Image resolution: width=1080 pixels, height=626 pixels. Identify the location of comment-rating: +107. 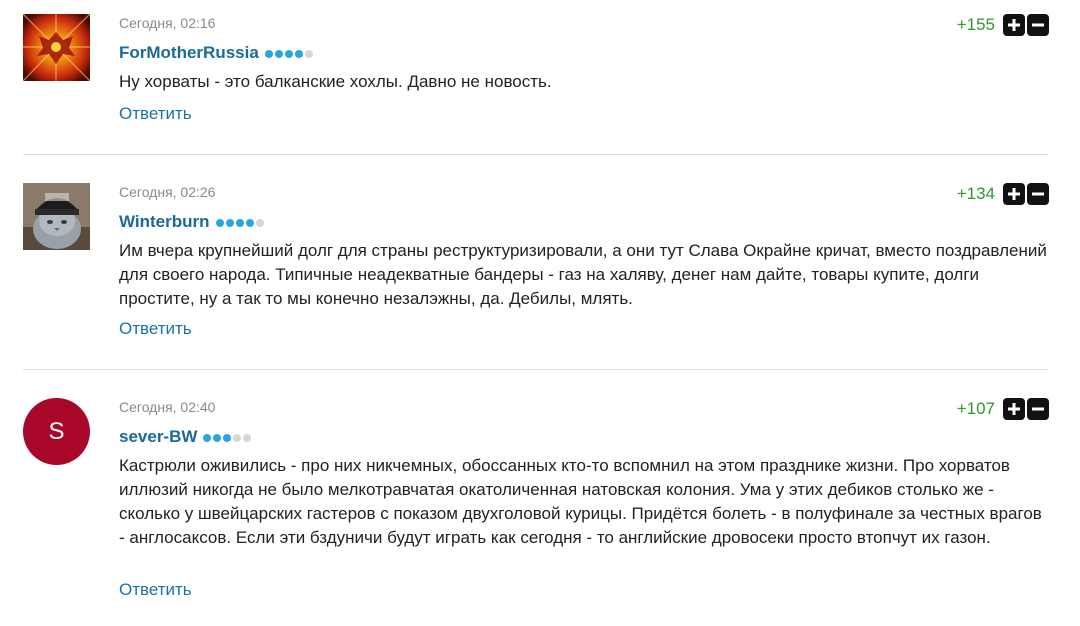
(1003, 409).